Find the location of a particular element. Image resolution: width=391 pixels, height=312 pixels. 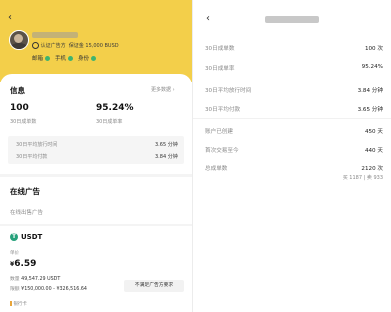

rate-label: 30日成单率 is located at coordinates (109, 122).